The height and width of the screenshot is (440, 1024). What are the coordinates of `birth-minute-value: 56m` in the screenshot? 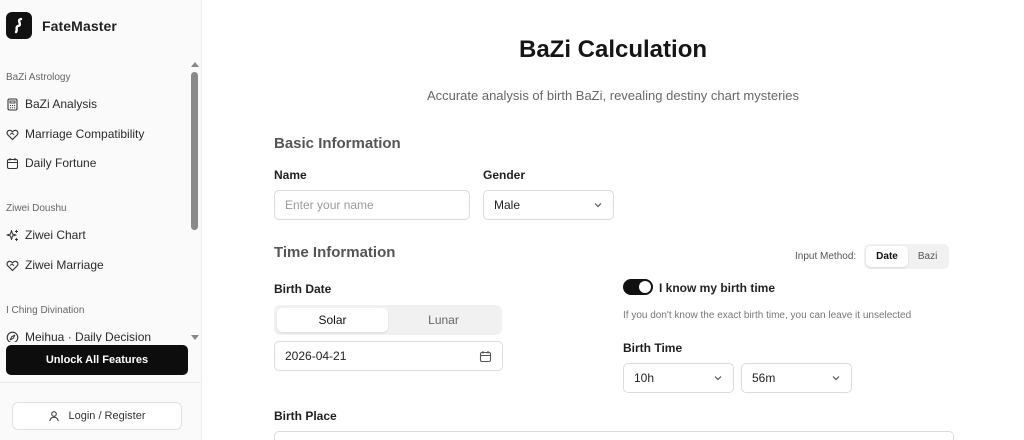 It's located at (764, 378).